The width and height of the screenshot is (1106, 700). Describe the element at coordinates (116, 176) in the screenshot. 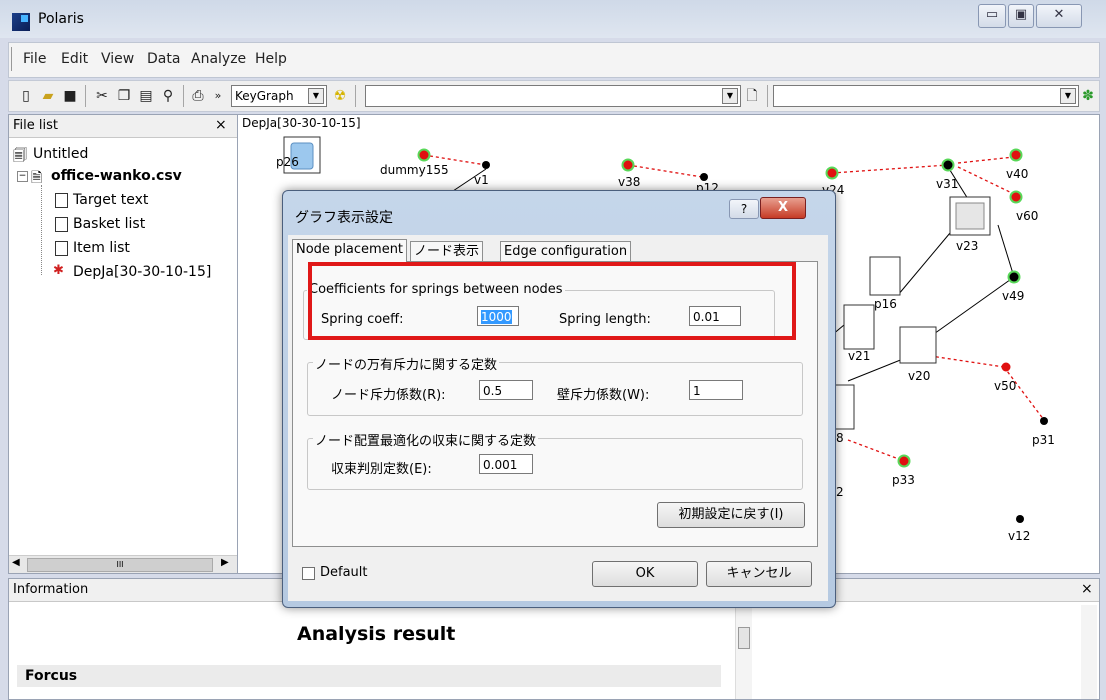

I see `tree-item-csv: office-wanko.csv` at that location.